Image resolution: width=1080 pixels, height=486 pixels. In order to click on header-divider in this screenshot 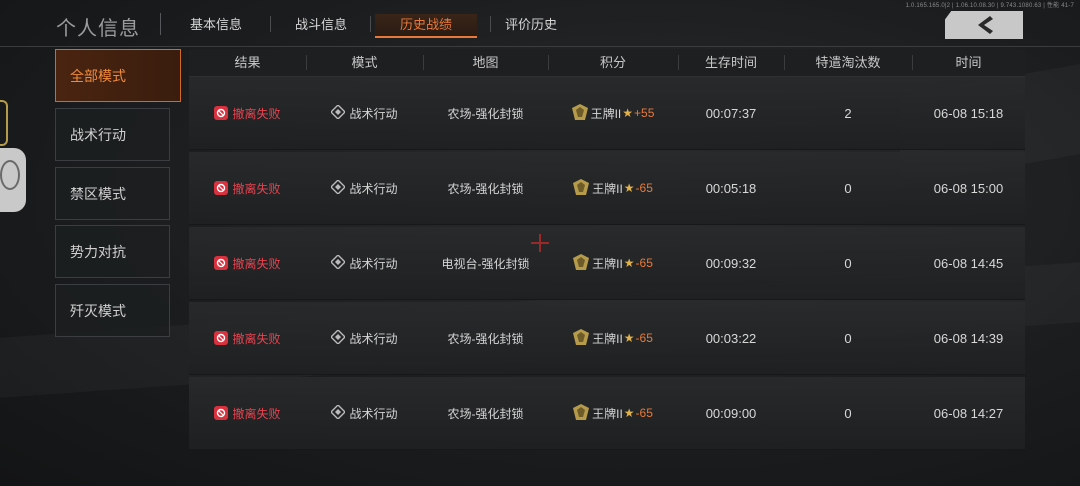, I will do `click(160, 24)`.